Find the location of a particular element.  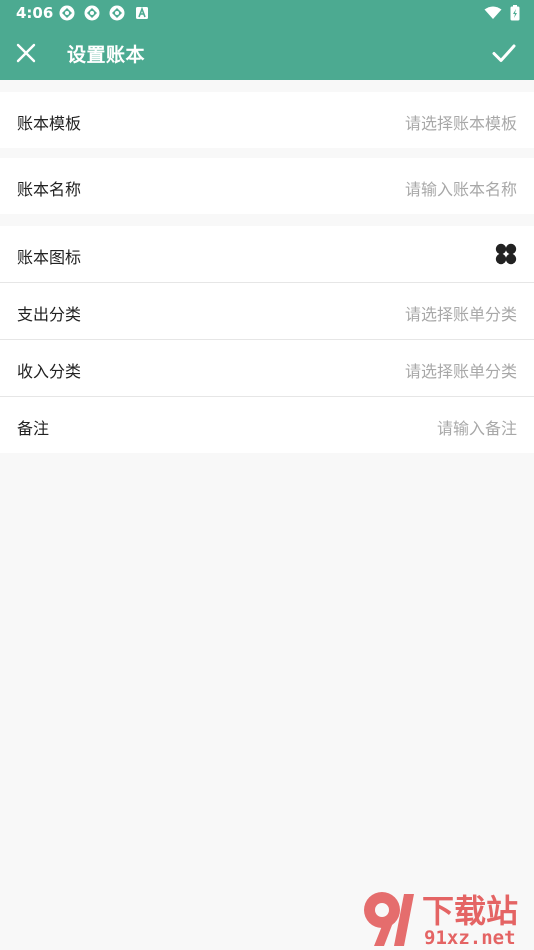

a-letter-icon is located at coordinates (142, 12).